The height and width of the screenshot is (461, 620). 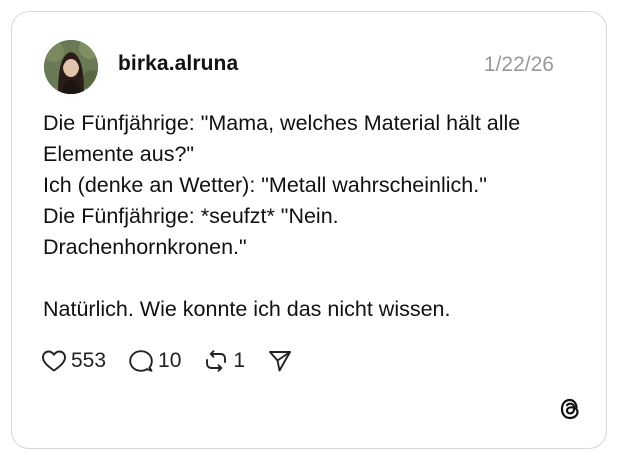 I want to click on send-icon, so click(x=280, y=361).